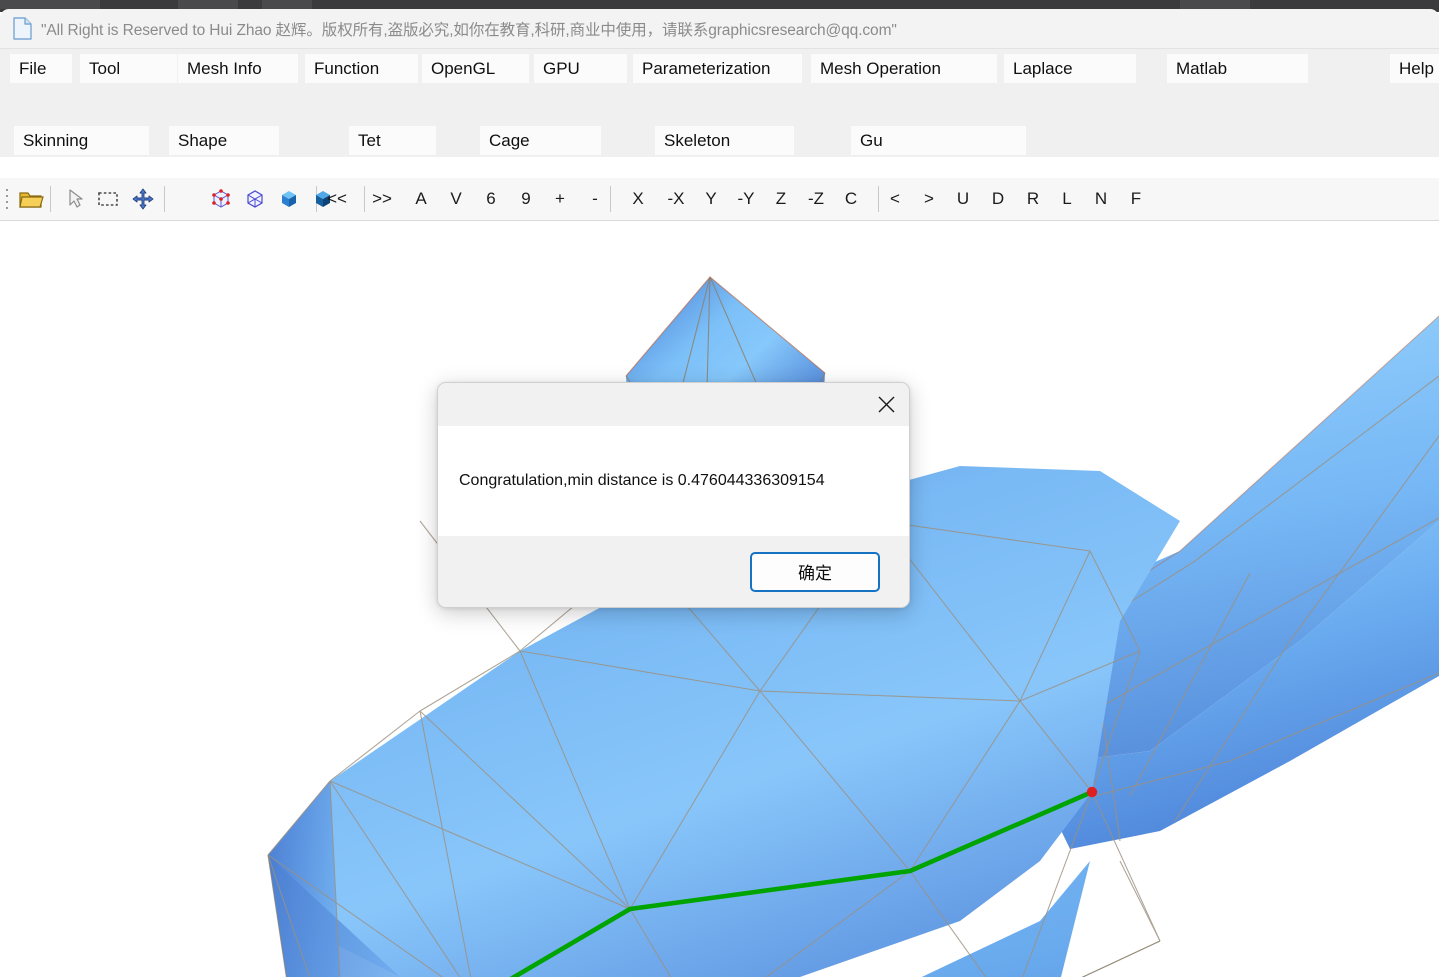 Image resolution: width=1439 pixels, height=977 pixels. What do you see at coordinates (221, 199) in the screenshot?
I see `mesh-points-icon` at bounding box center [221, 199].